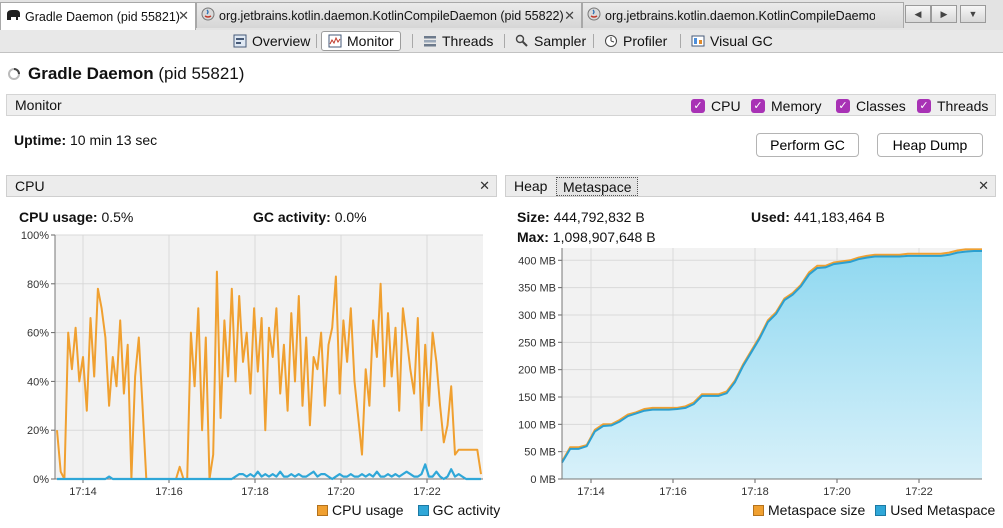 This screenshot has height=528, width=1003. What do you see at coordinates (930, 145) in the screenshot?
I see `heap-dump-button: Heap Dump` at bounding box center [930, 145].